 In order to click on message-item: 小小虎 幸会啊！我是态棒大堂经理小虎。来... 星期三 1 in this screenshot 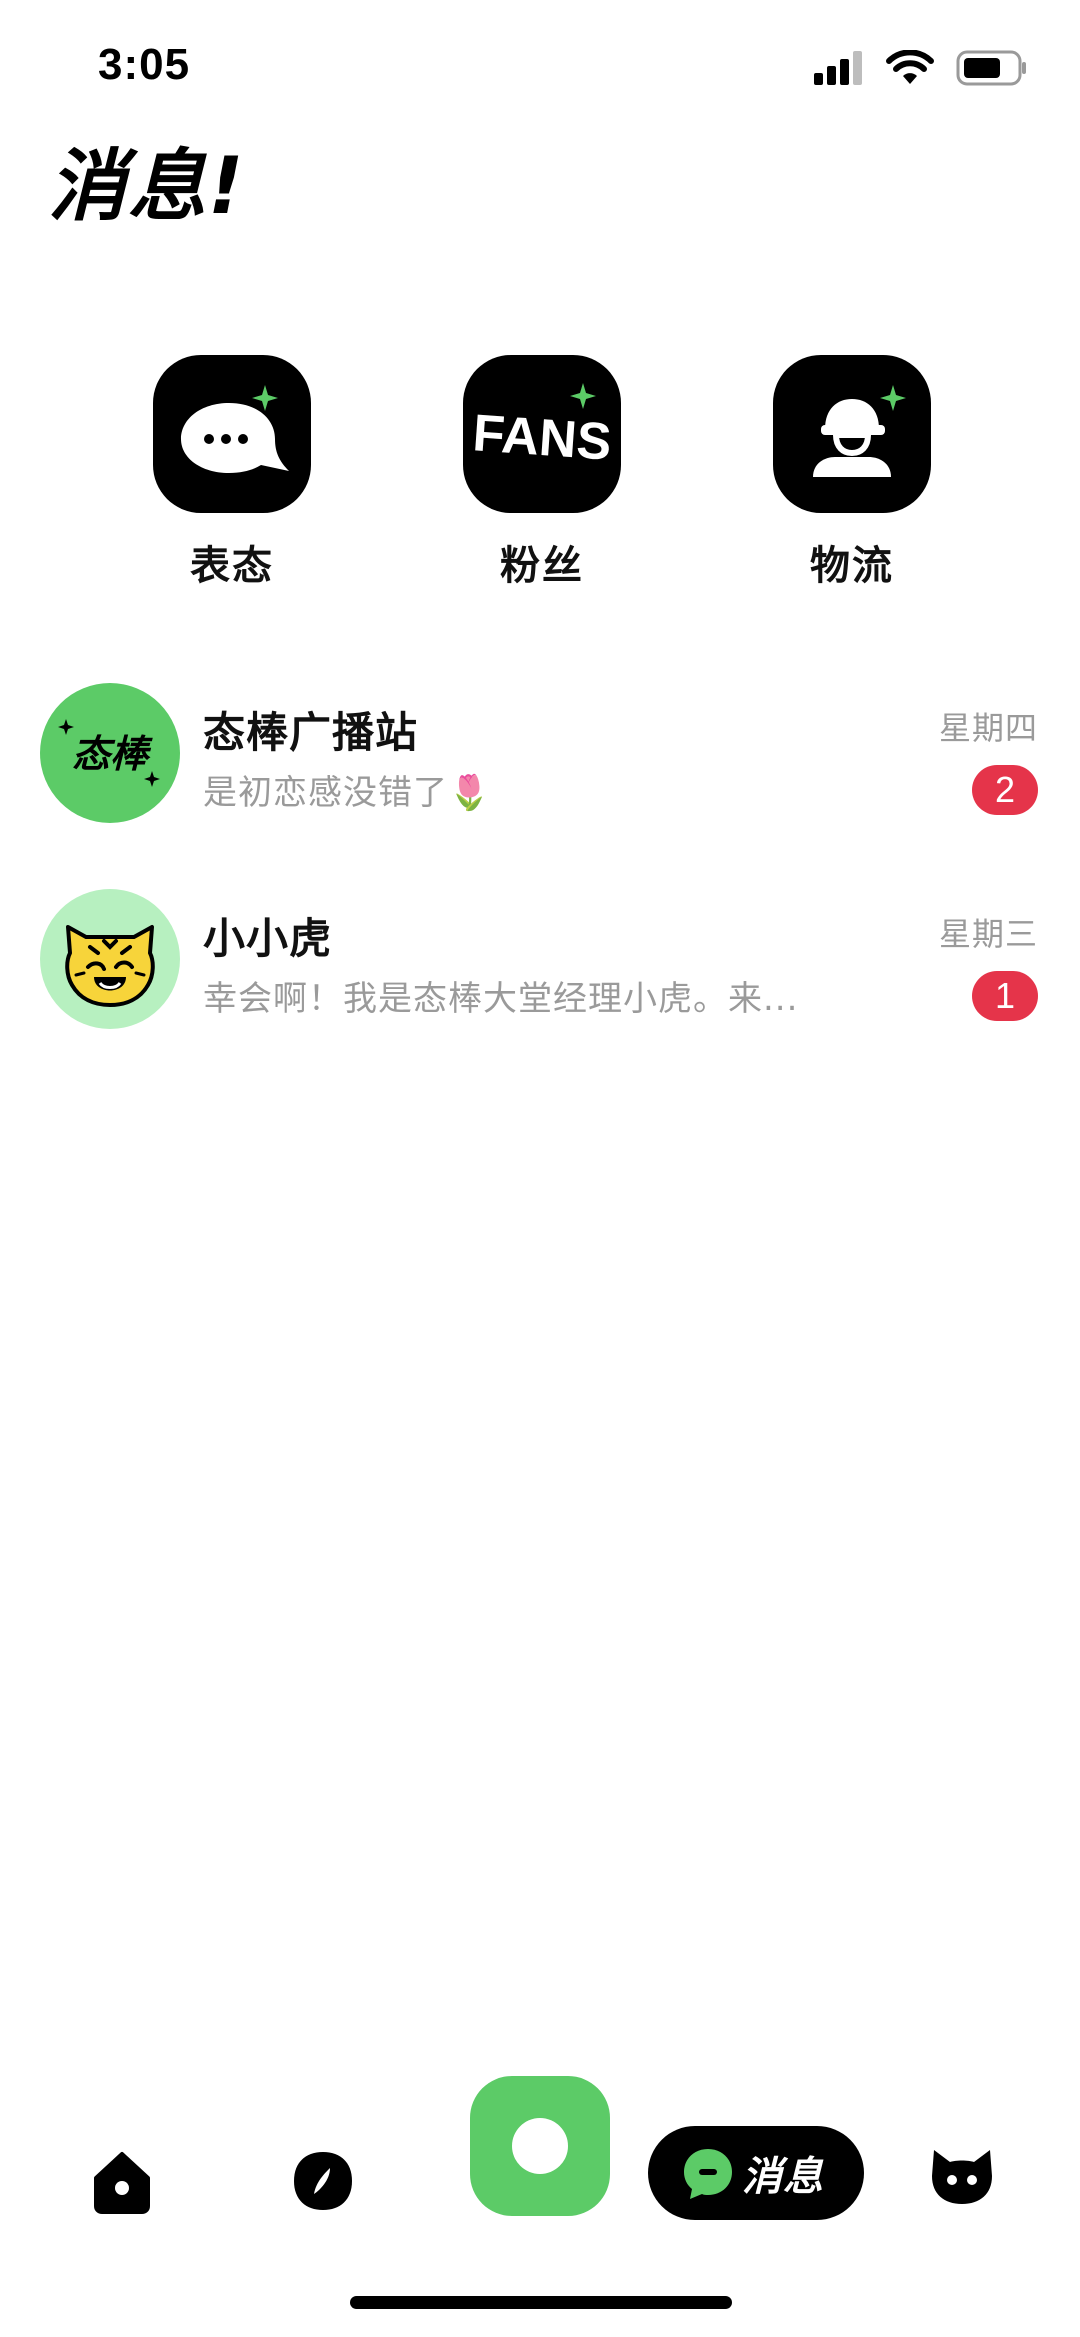, I will do `click(540, 969)`.